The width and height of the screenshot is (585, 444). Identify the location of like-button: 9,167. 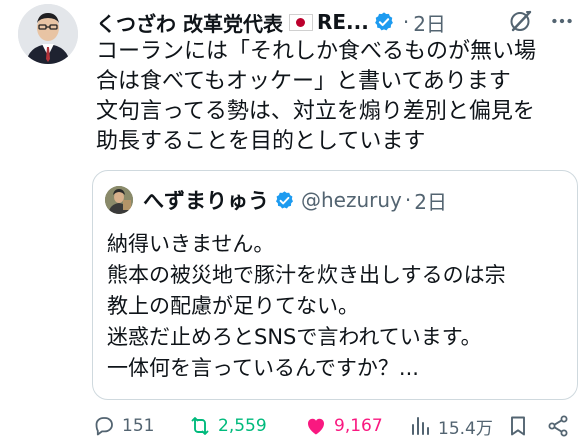
(343, 426).